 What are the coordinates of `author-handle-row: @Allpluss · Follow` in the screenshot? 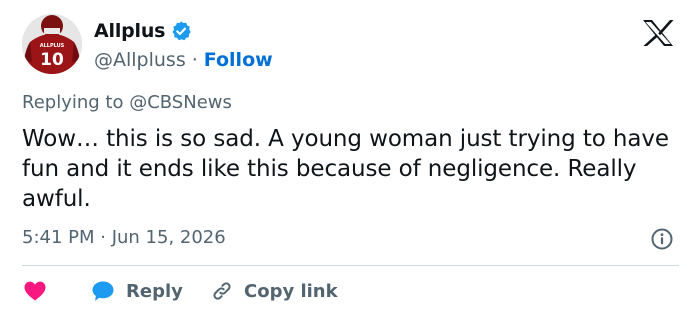 It's located at (183, 60).